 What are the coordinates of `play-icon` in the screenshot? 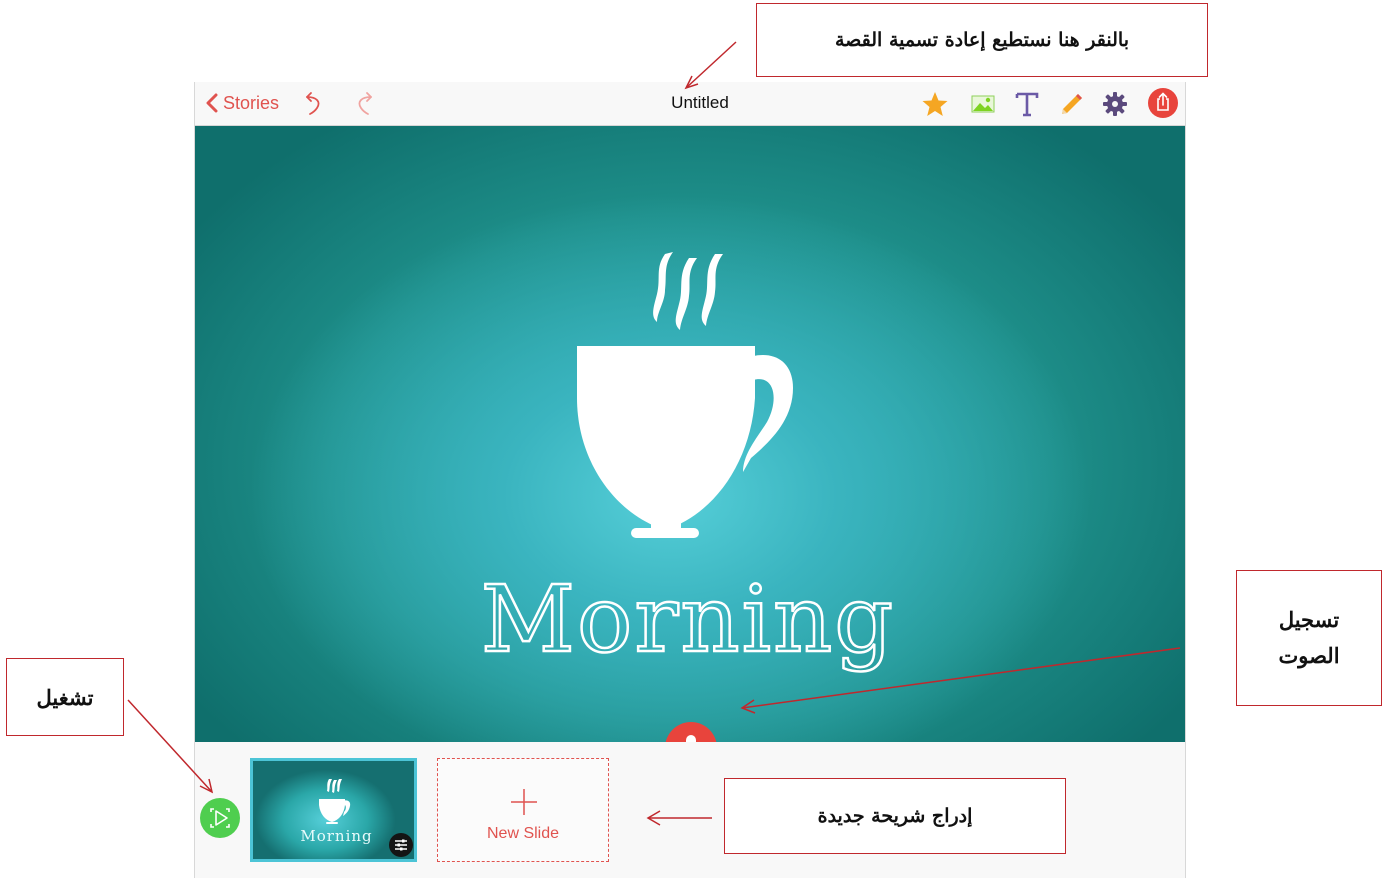 It's located at (220, 818).